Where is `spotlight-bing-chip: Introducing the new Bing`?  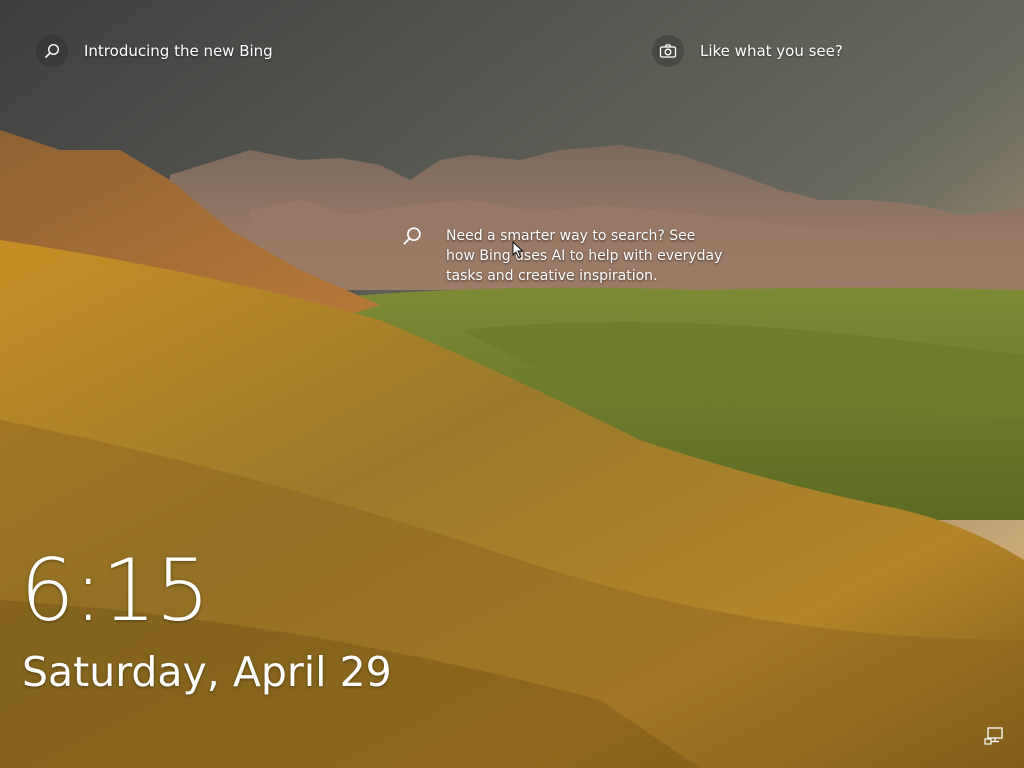 spotlight-bing-chip: Introducing the new Bing is located at coordinates (154, 51).